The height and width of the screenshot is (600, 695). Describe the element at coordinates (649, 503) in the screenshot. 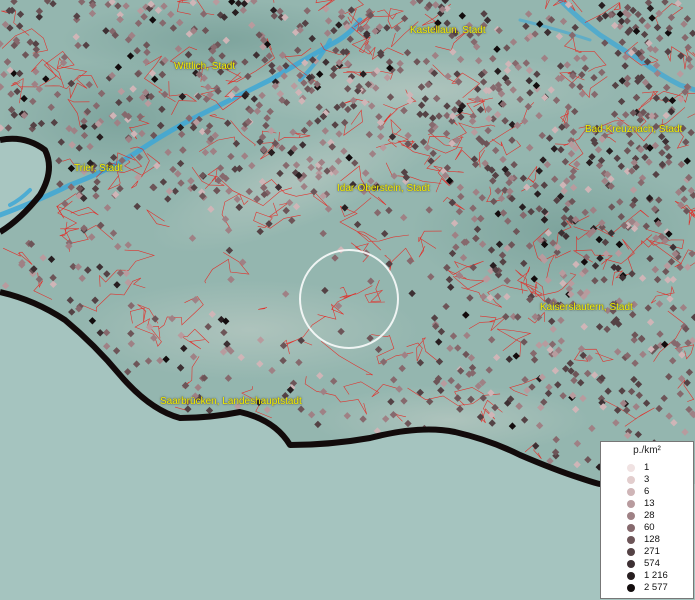

I see `legend-label: 13` at that location.